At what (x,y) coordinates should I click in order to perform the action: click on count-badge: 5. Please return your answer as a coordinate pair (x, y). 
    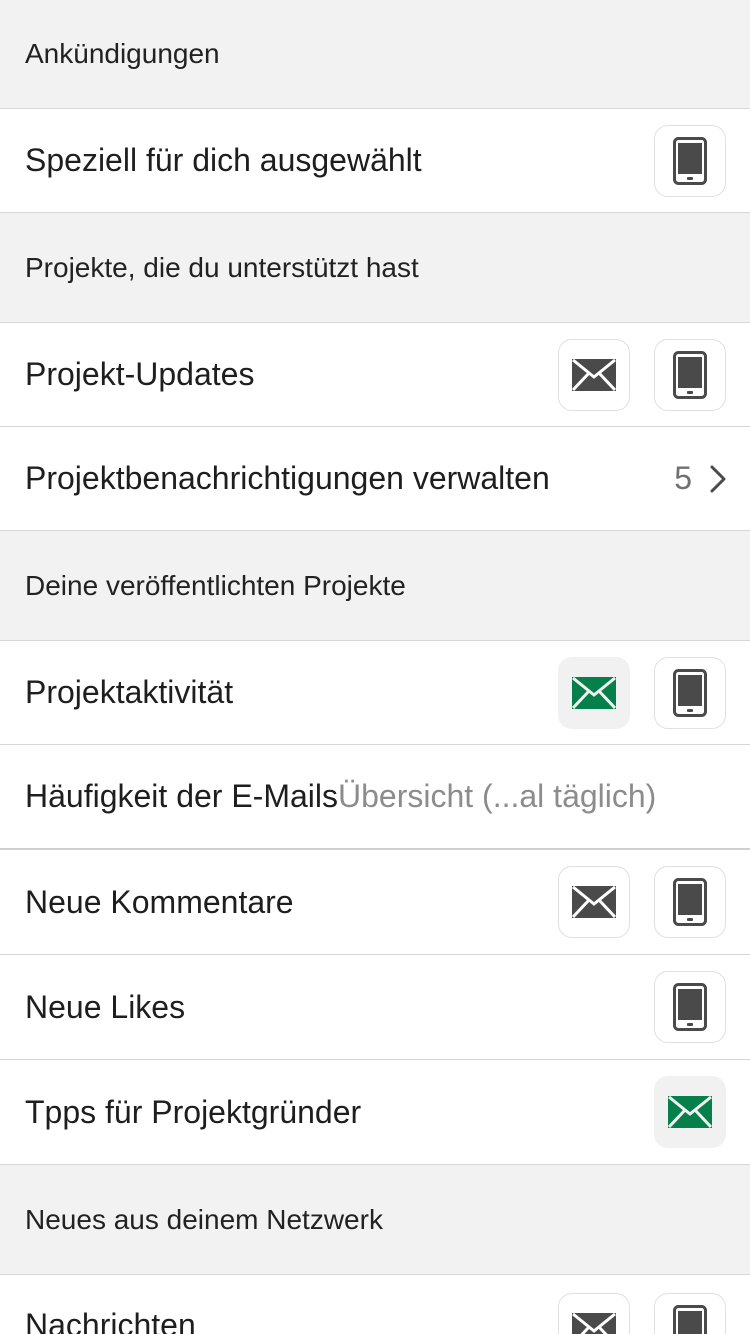
    Looking at the image, I should click on (683, 478).